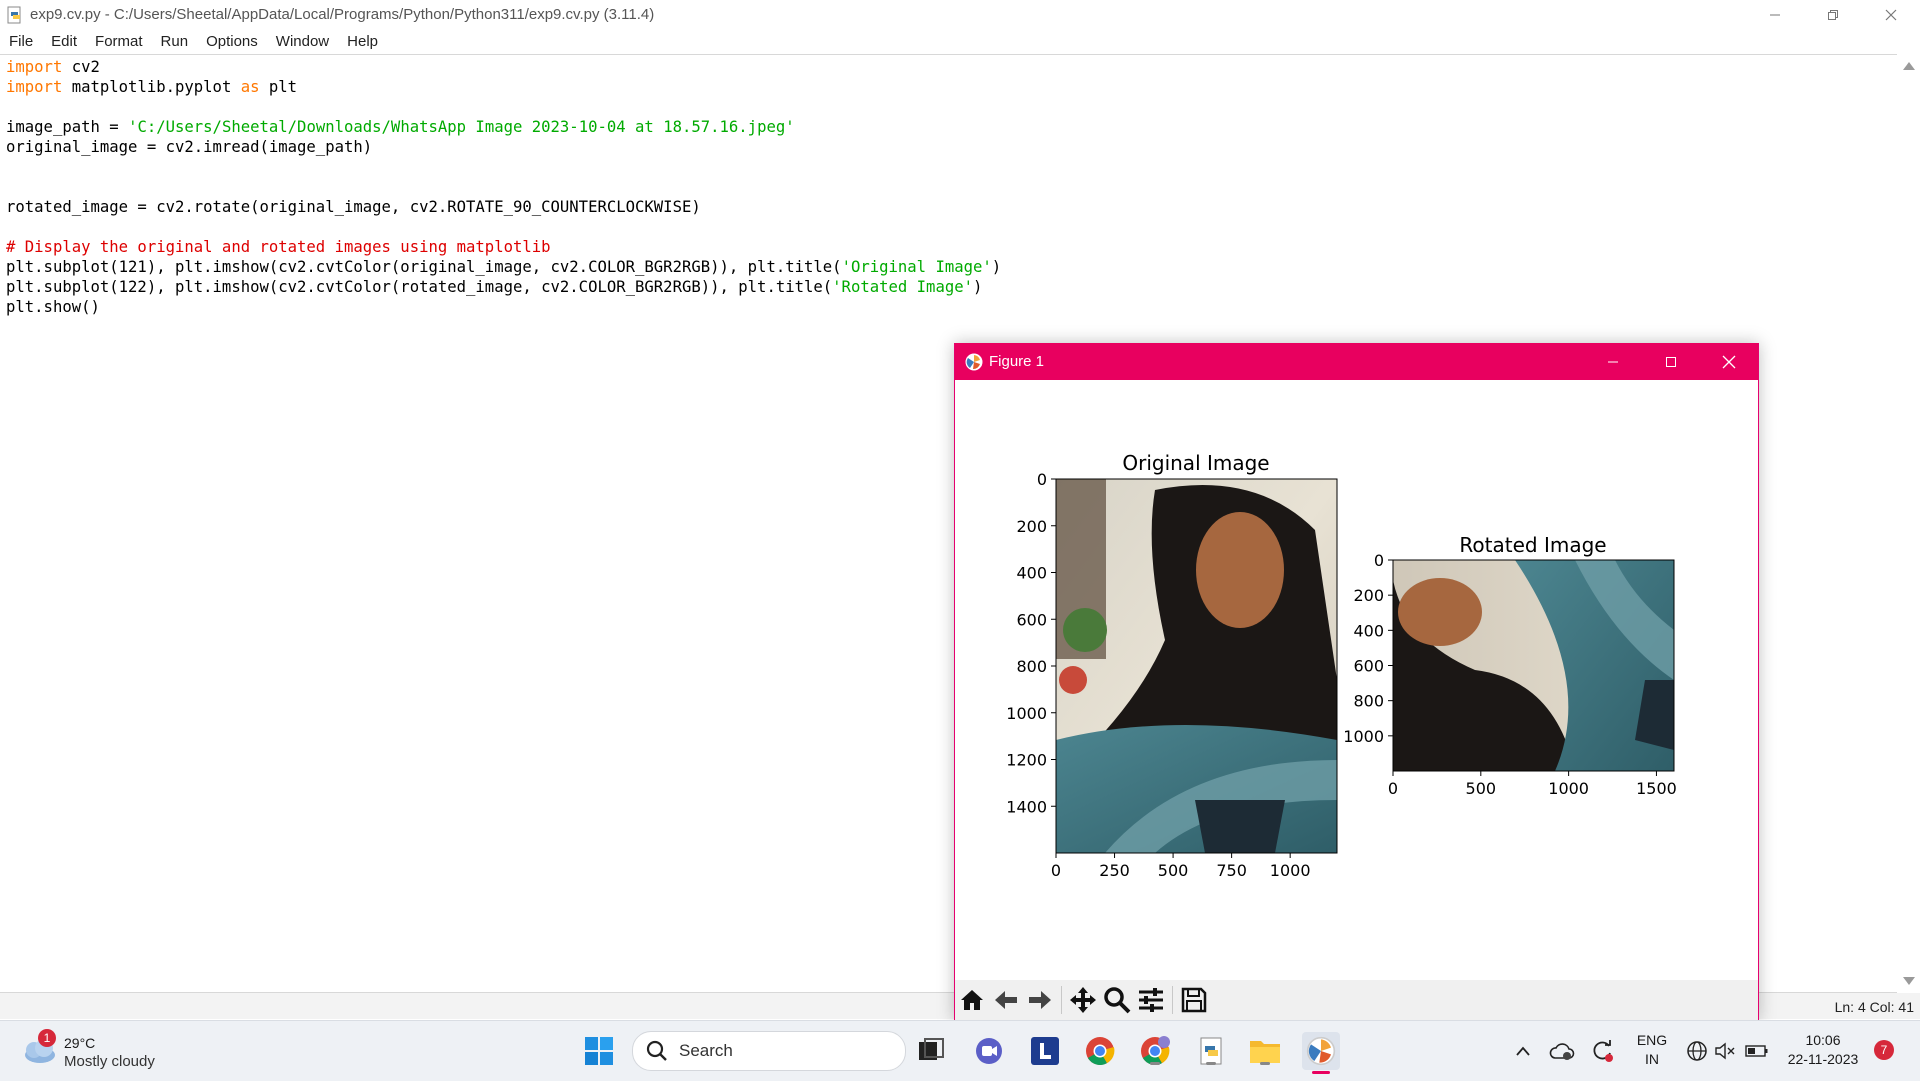 Image resolution: width=1920 pixels, height=1081 pixels. Describe the element at coordinates (1026, 713) in the screenshot. I see `y-tick-label: 1000` at that location.